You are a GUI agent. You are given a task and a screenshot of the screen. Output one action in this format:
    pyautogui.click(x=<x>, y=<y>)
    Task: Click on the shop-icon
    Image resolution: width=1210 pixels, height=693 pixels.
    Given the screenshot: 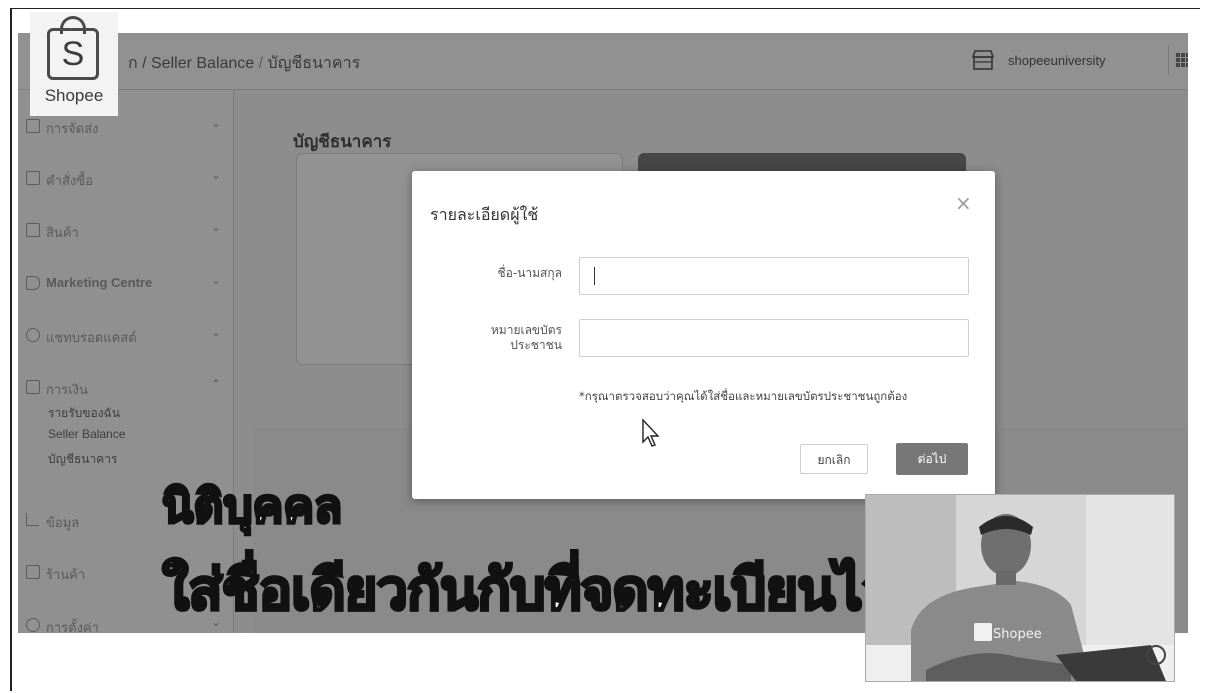 What is the action you would take?
    pyautogui.click(x=983, y=60)
    